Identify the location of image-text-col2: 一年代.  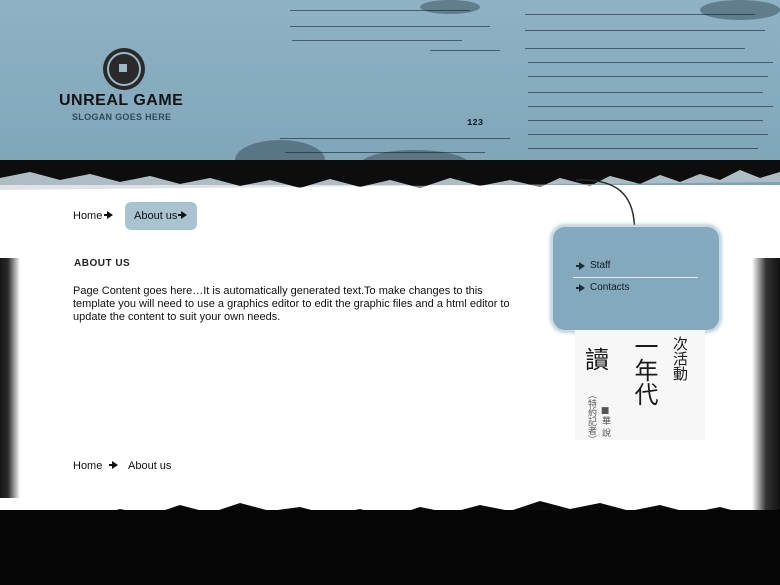
(644, 370).